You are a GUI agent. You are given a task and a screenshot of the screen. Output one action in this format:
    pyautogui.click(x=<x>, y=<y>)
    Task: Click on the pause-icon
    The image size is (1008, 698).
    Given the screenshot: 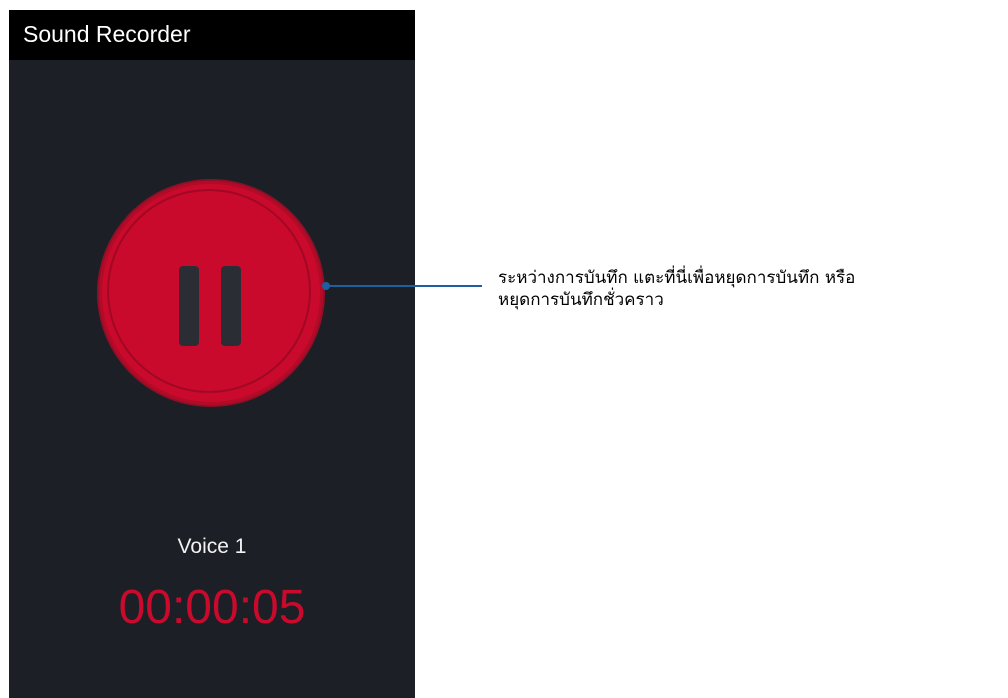 What is the action you would take?
    pyautogui.click(x=210, y=306)
    